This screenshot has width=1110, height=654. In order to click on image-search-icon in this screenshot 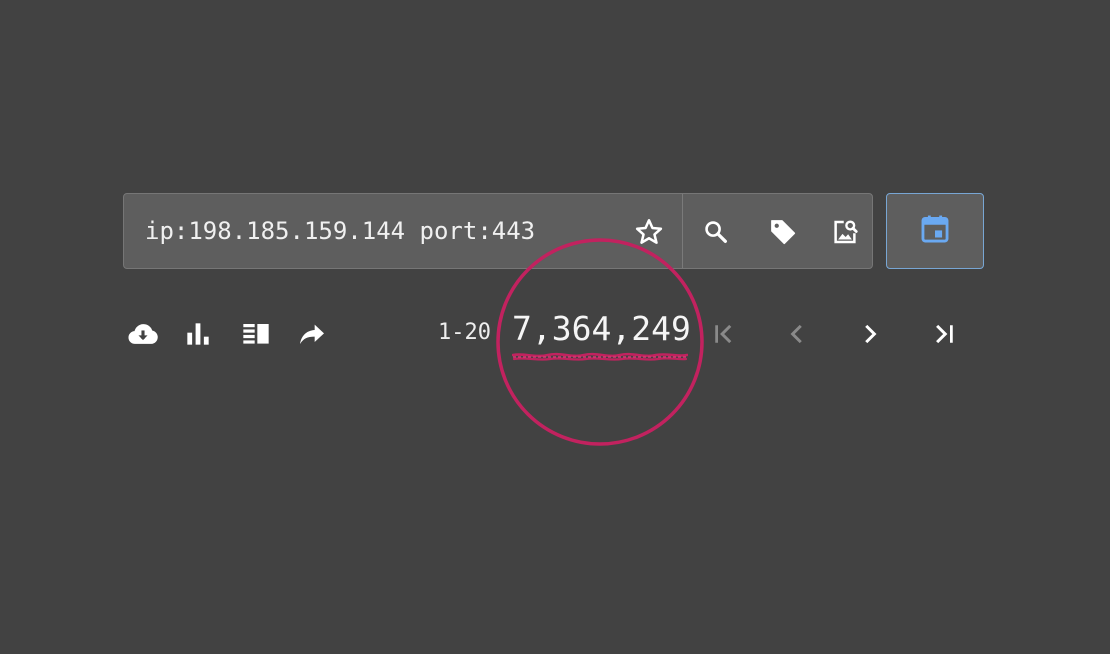, I will do `click(845, 232)`.